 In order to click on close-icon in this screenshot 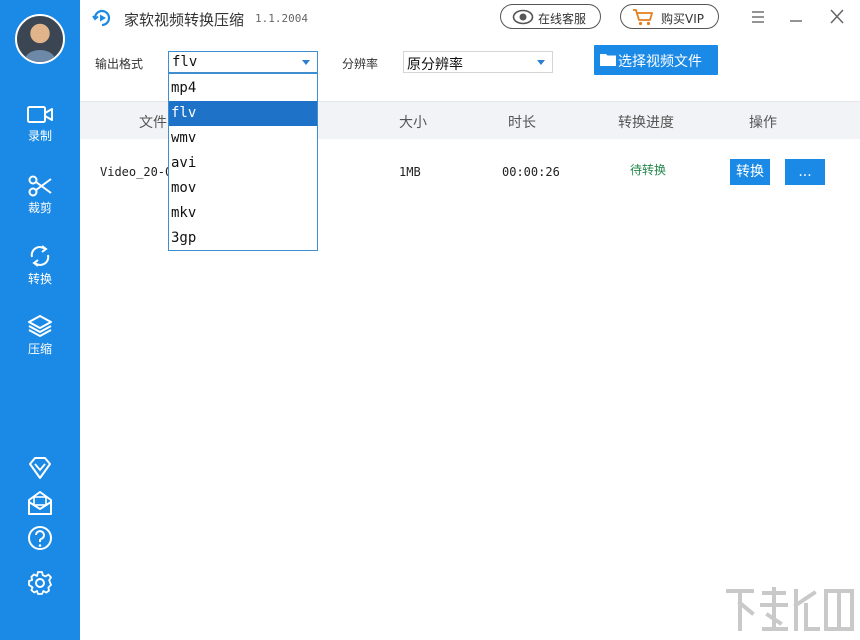, I will do `click(837, 17)`.